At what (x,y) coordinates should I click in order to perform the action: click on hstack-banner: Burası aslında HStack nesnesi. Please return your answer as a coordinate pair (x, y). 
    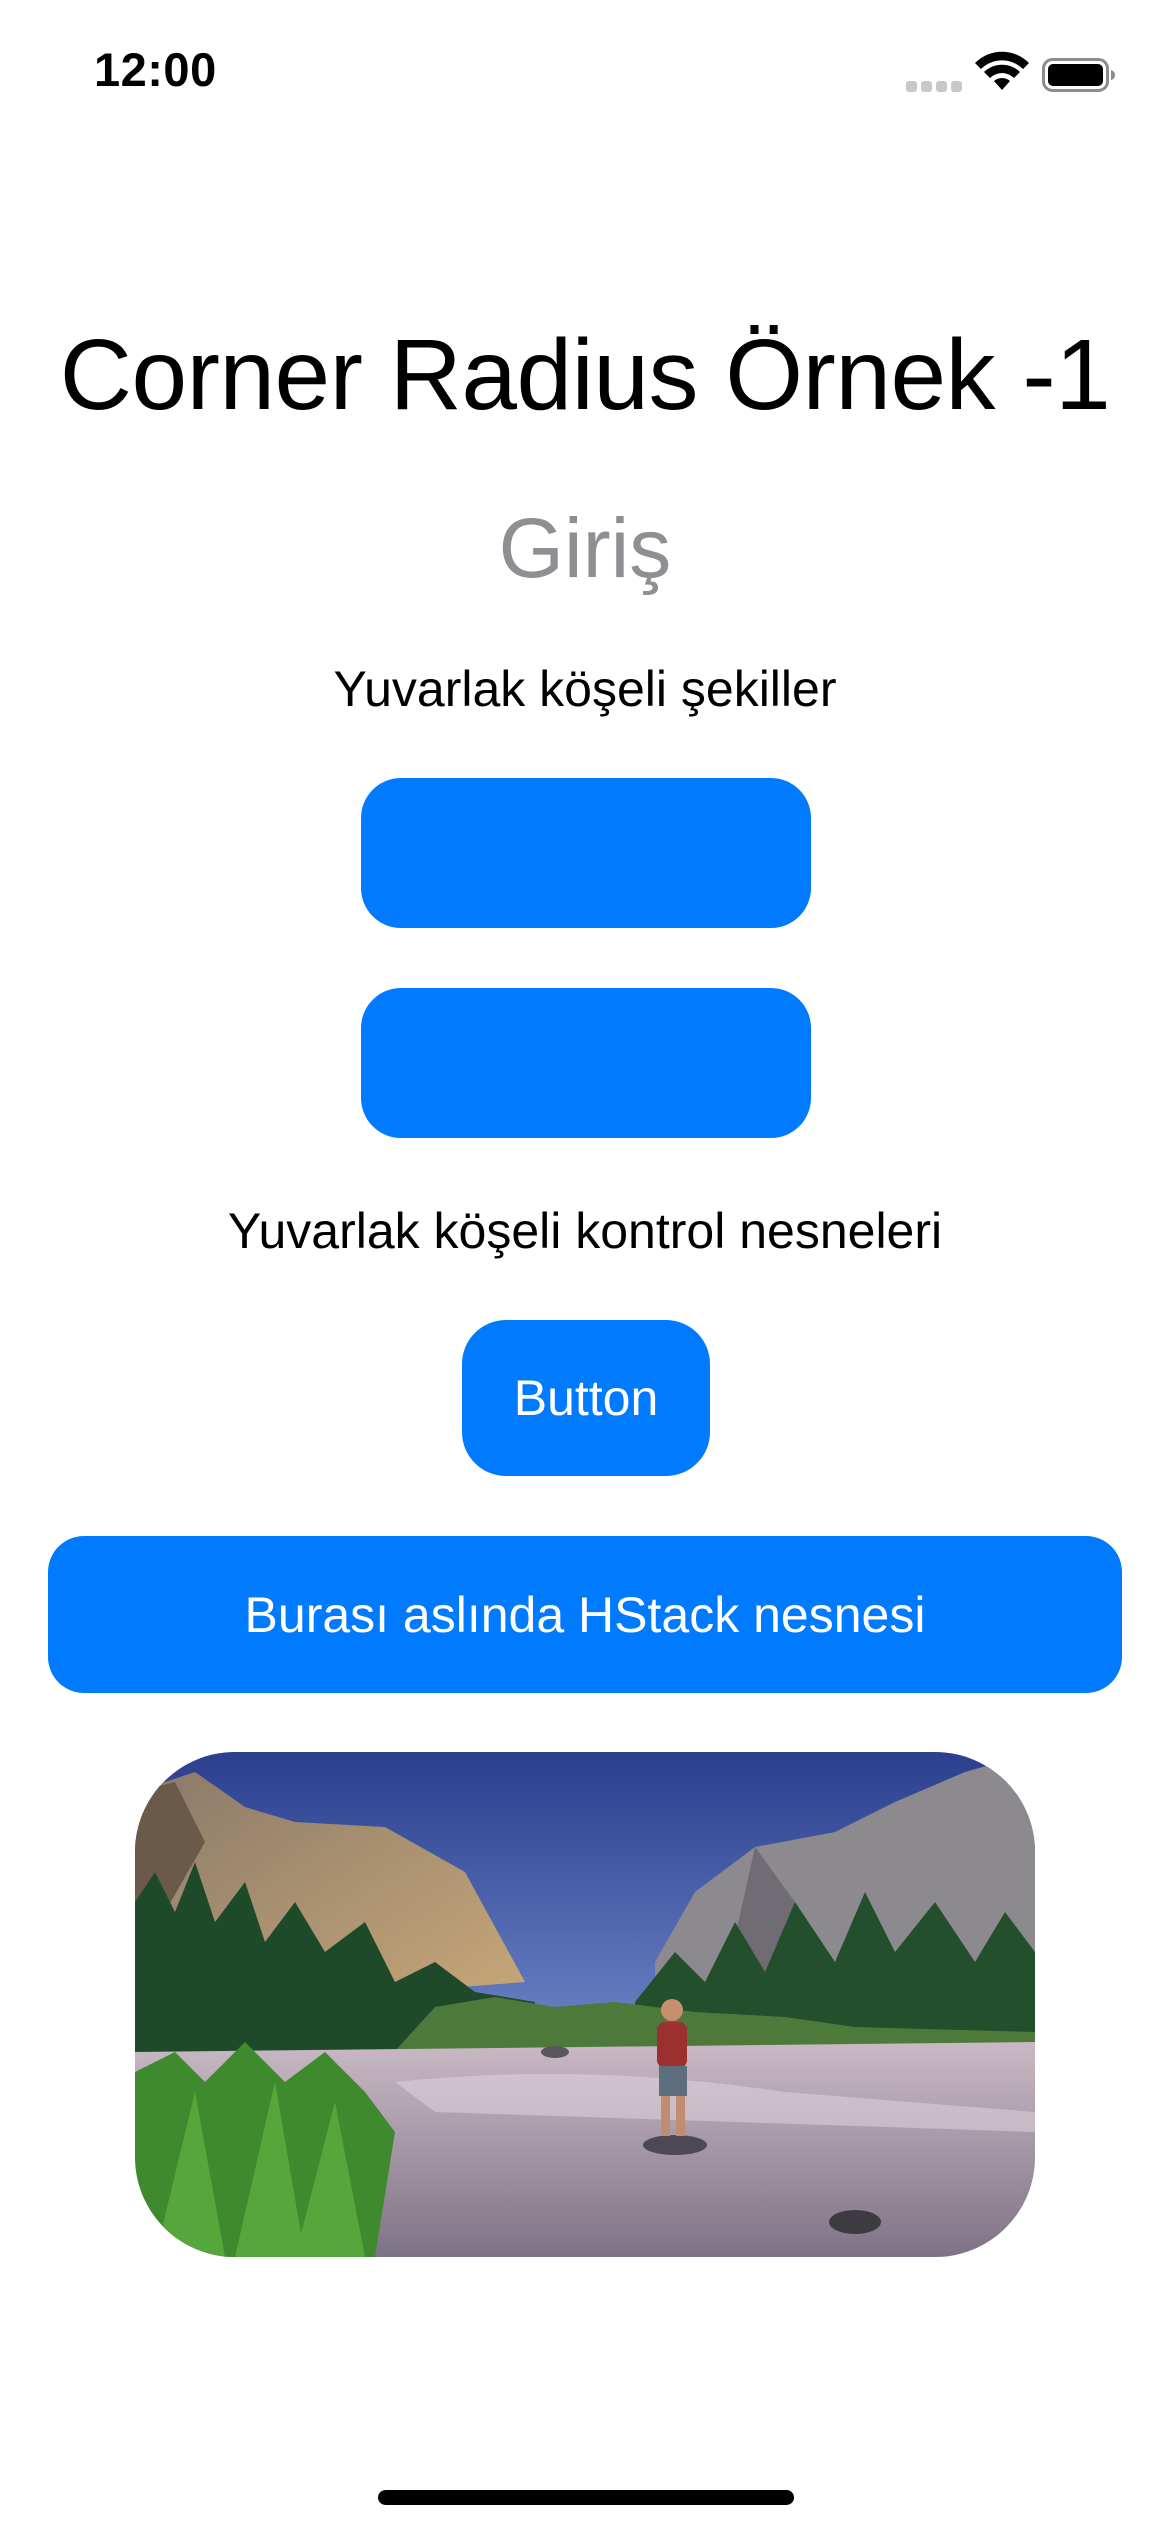
    Looking at the image, I should click on (585, 1614).